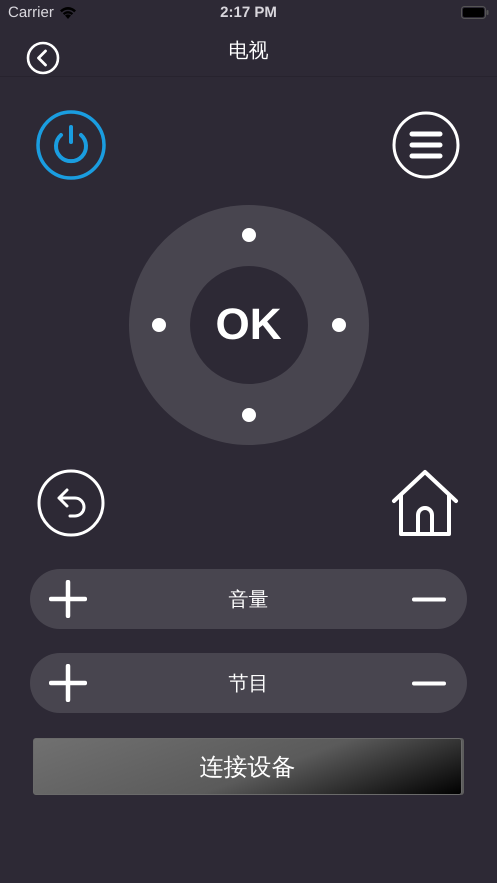 This screenshot has width=497, height=883. I want to click on power-icon, so click(71, 145).